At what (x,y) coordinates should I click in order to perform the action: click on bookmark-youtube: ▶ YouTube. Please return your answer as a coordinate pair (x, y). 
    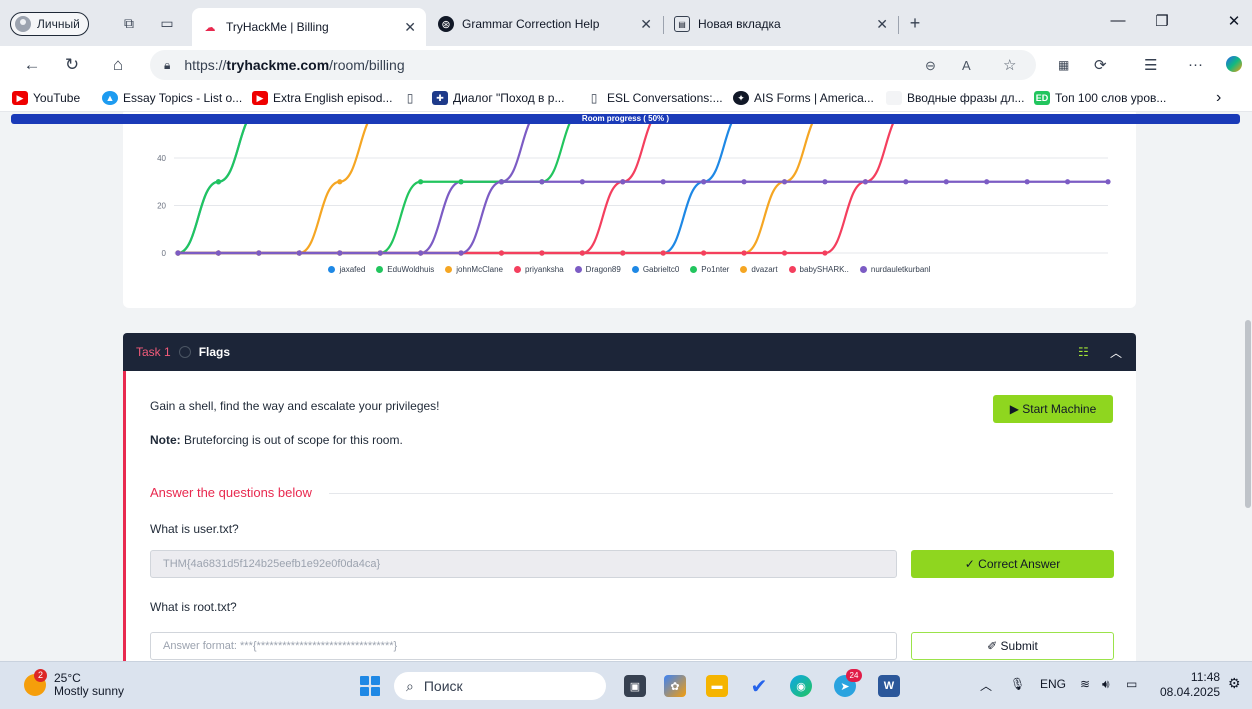
    Looking at the image, I should click on (46, 98).